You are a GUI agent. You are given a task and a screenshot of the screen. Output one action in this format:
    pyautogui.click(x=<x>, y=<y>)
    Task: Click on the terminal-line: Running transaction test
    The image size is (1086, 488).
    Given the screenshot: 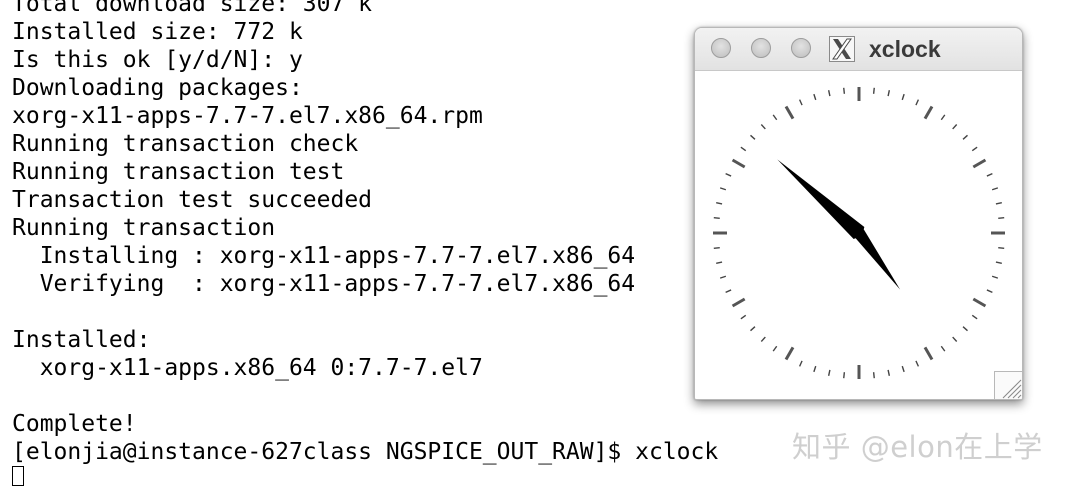 What is the action you would take?
    pyautogui.click(x=178, y=172)
    